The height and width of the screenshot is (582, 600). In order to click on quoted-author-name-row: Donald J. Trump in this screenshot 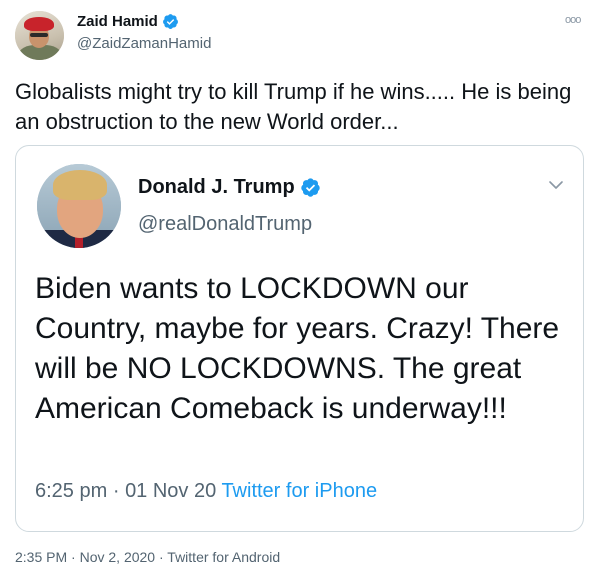, I will do `click(229, 187)`.